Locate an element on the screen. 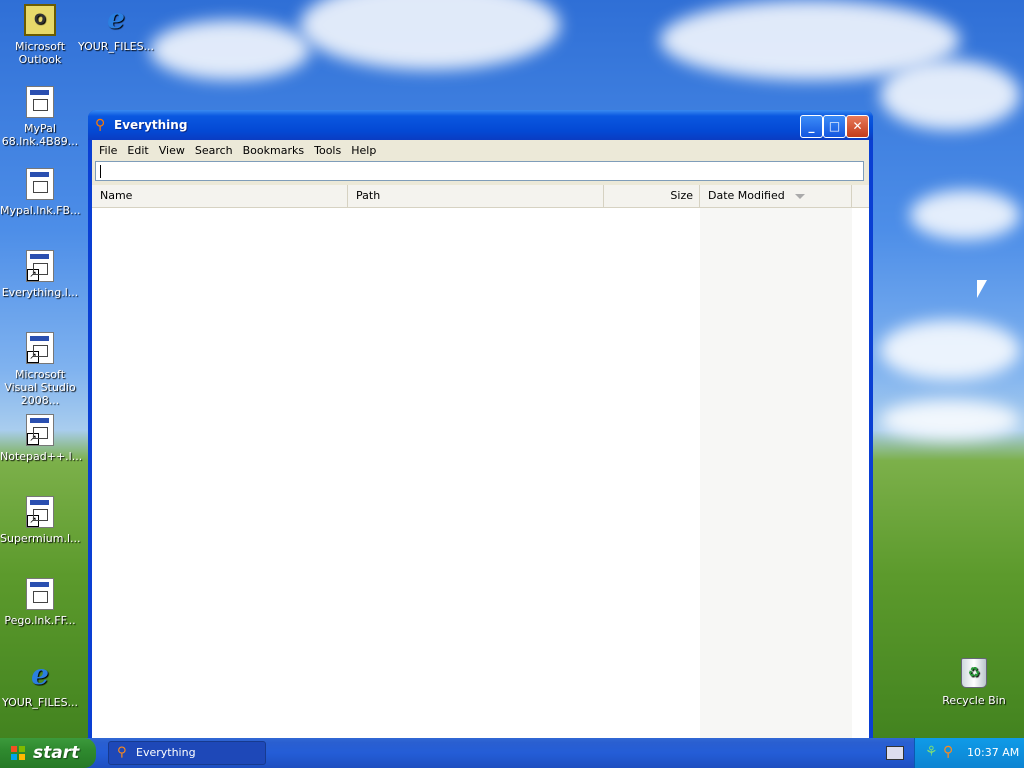 The width and height of the screenshot is (1024, 768). desktop-icon-recycle-bin: ♻ Recycle Bin is located at coordinates (974, 682).